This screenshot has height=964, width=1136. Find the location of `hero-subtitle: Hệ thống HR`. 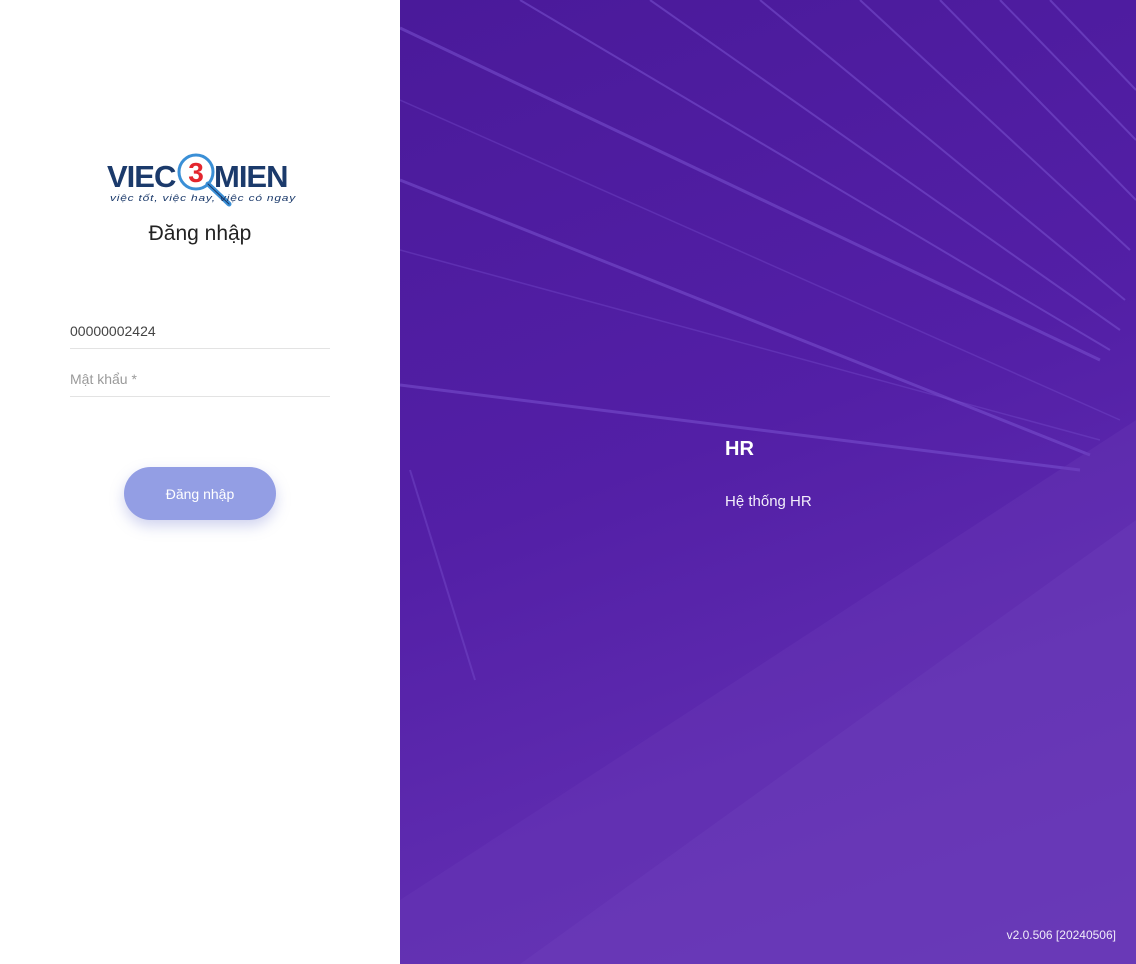

hero-subtitle: Hệ thống HR is located at coordinates (768, 501).